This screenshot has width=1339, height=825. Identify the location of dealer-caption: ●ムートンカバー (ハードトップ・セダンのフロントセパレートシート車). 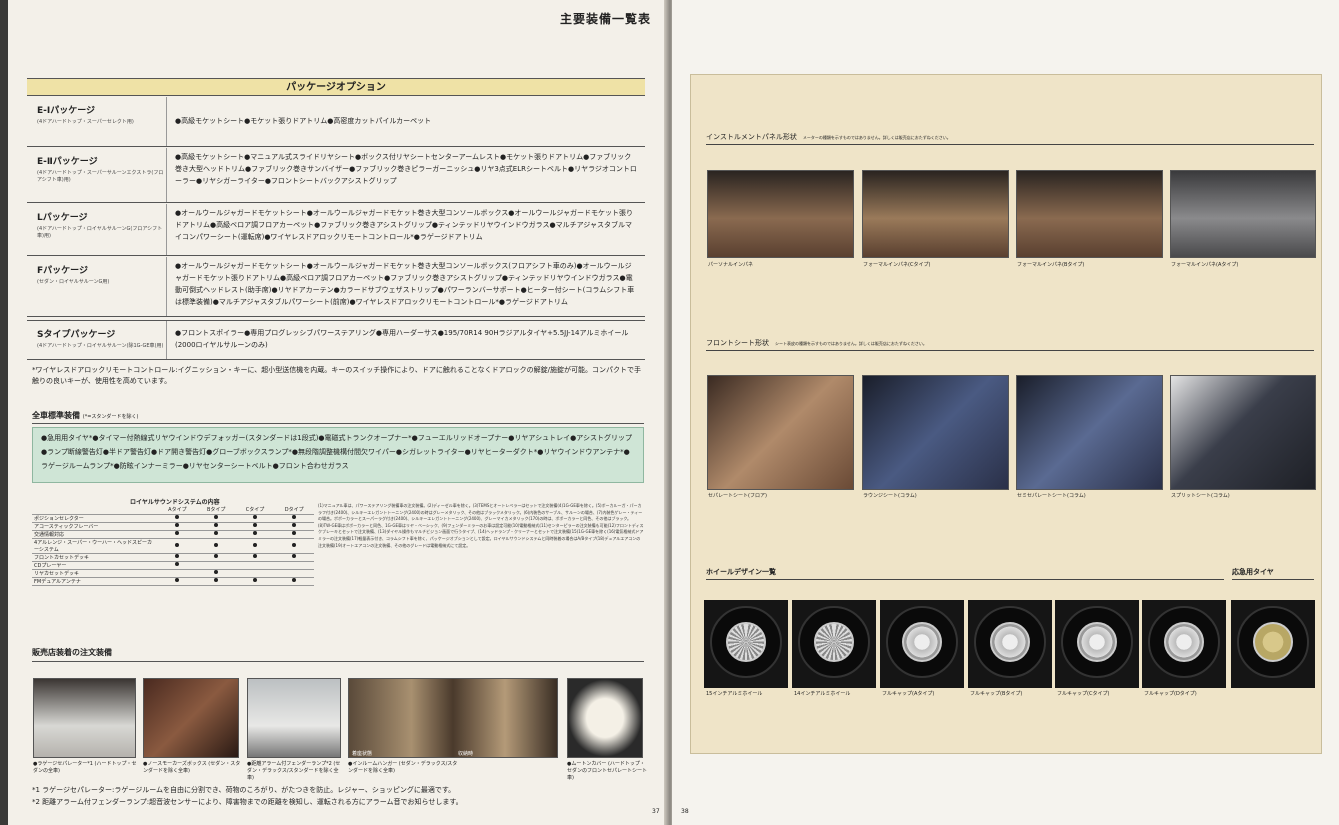
(607, 771).